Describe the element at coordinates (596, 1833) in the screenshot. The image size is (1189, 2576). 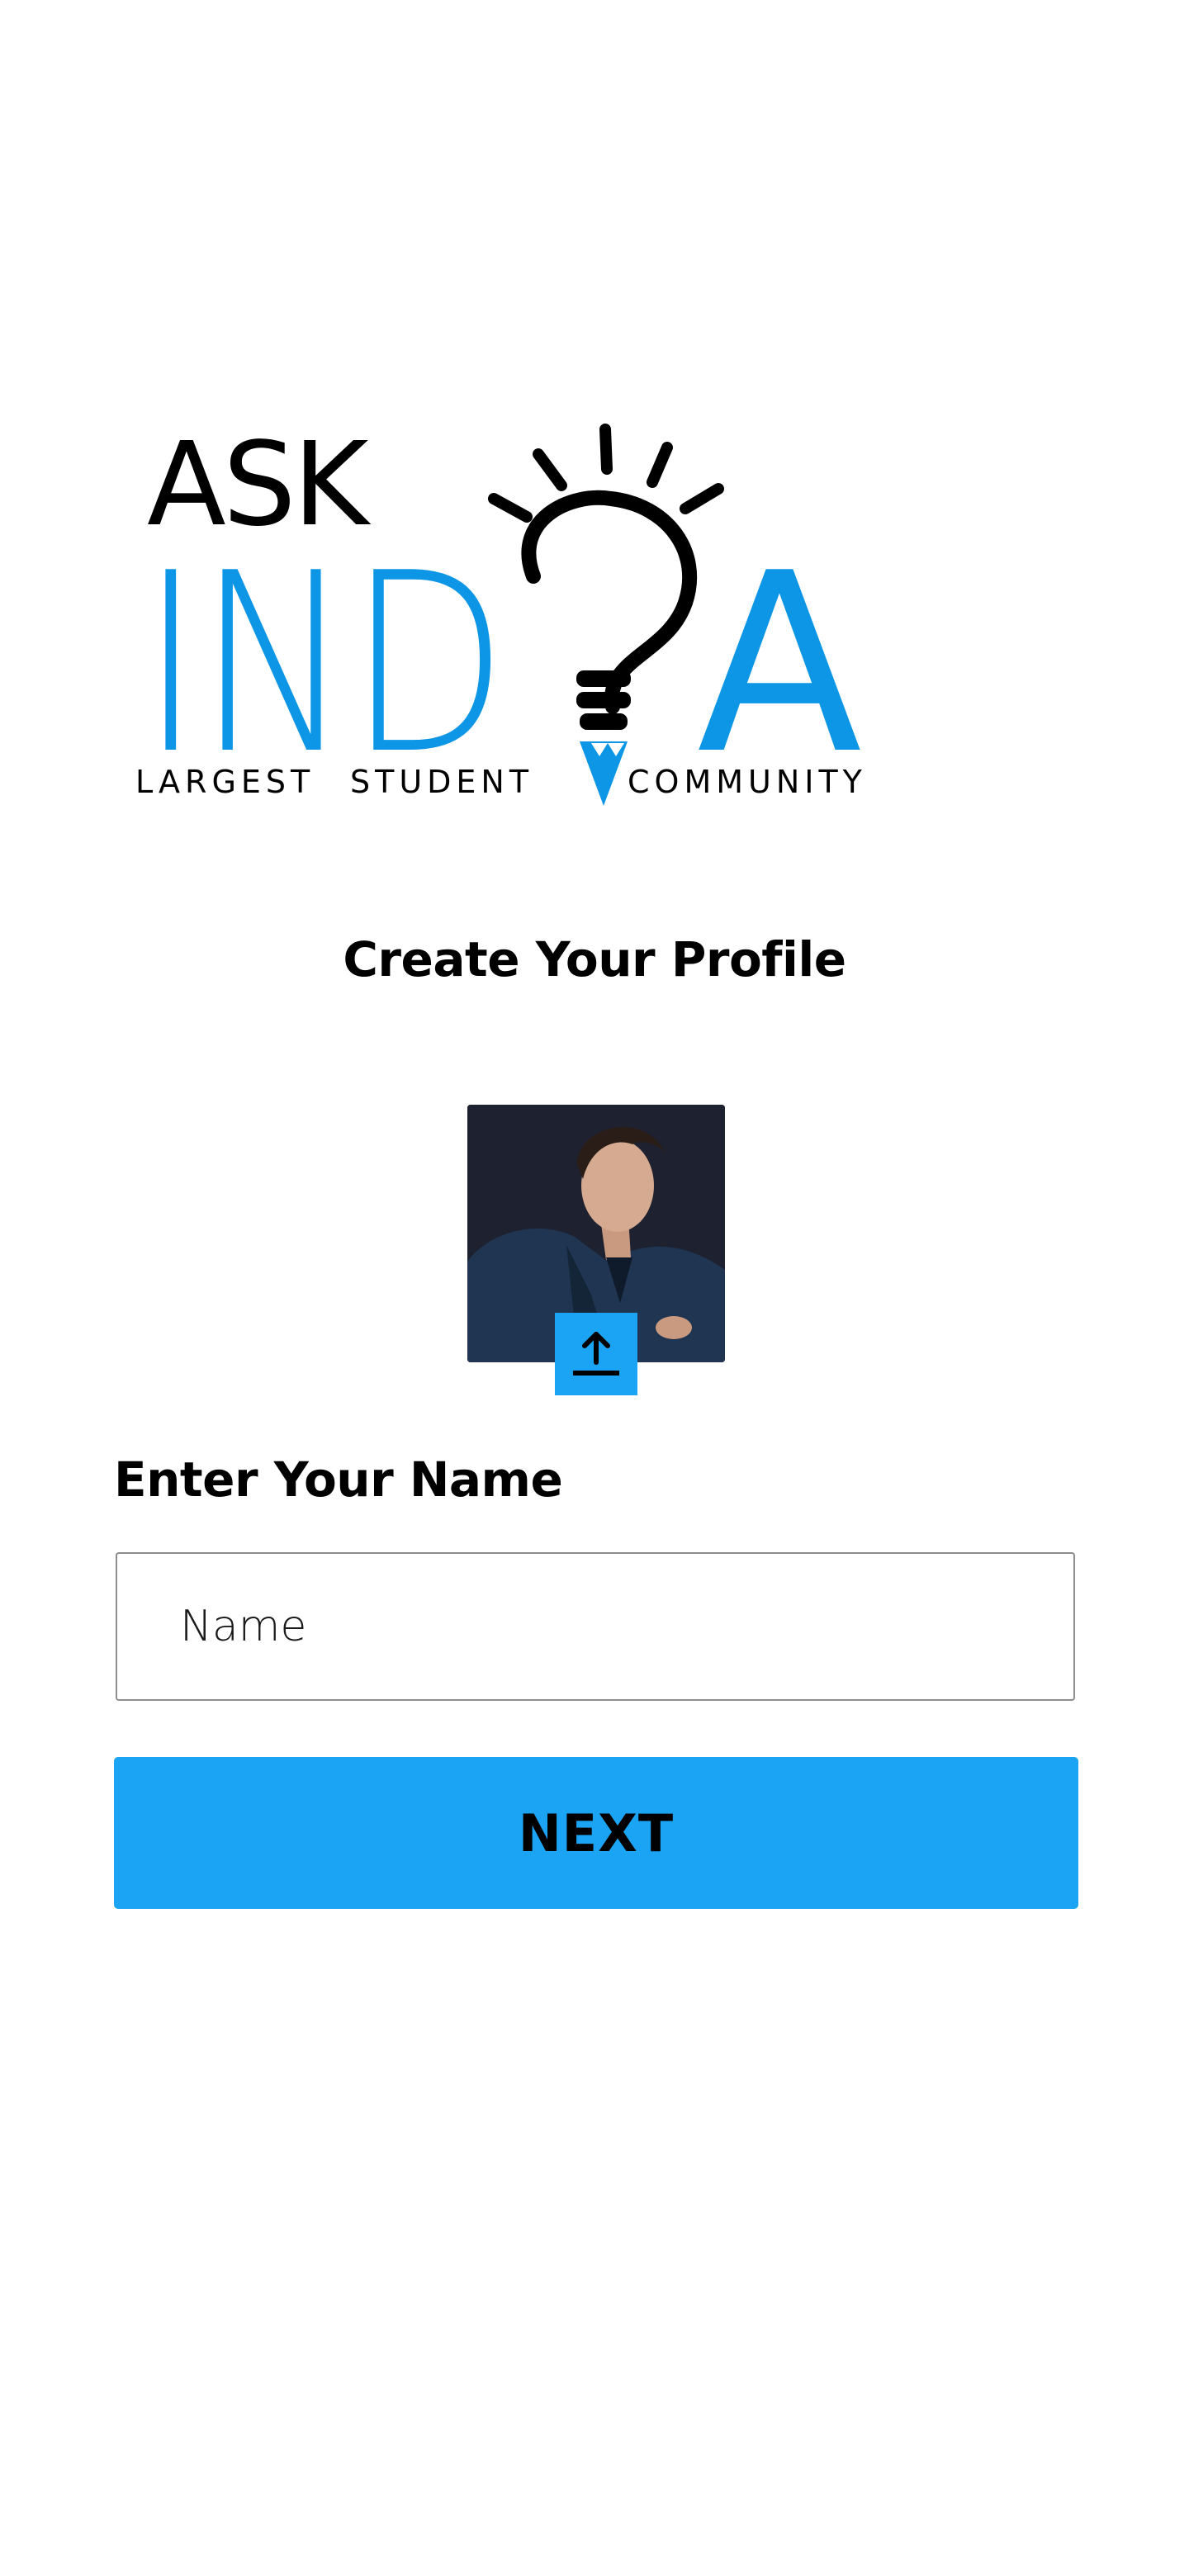
I see `next-button: NEXT` at that location.